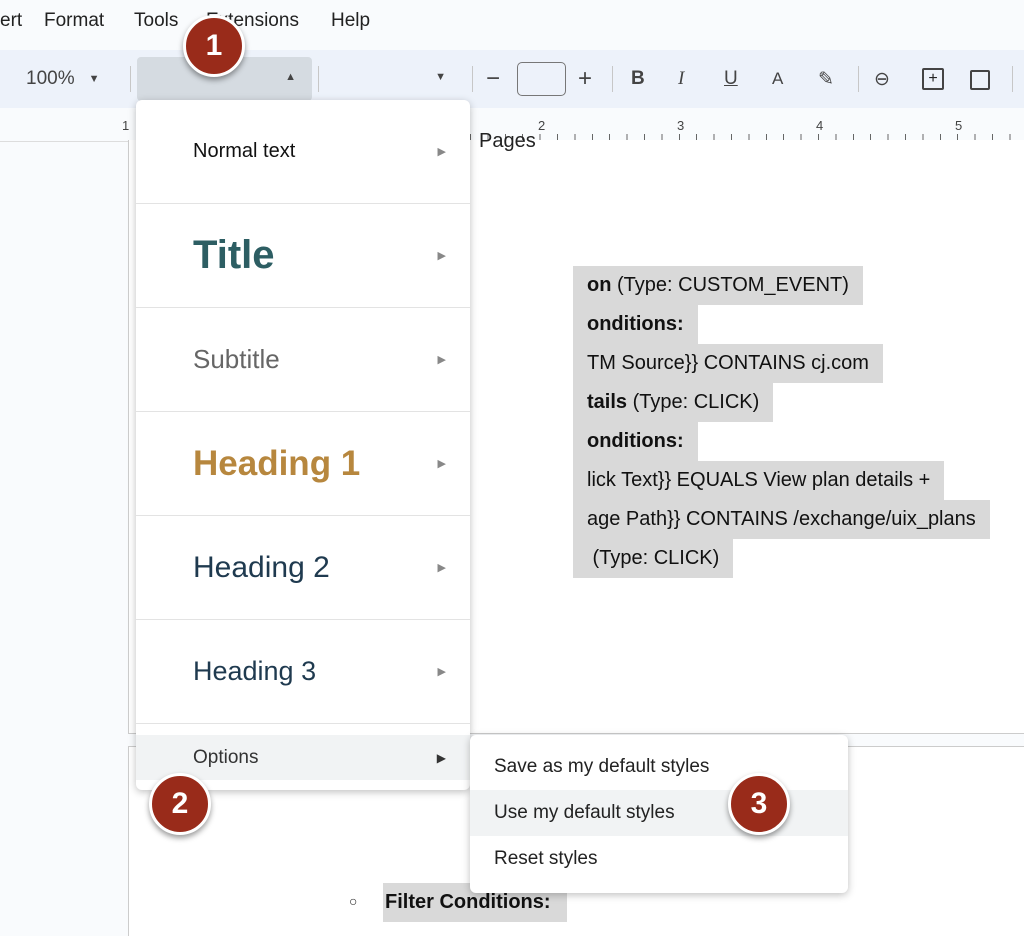 The image size is (1024, 936). What do you see at coordinates (303, 672) in the screenshot?
I see `style-heading-3: Heading 3 ▶` at bounding box center [303, 672].